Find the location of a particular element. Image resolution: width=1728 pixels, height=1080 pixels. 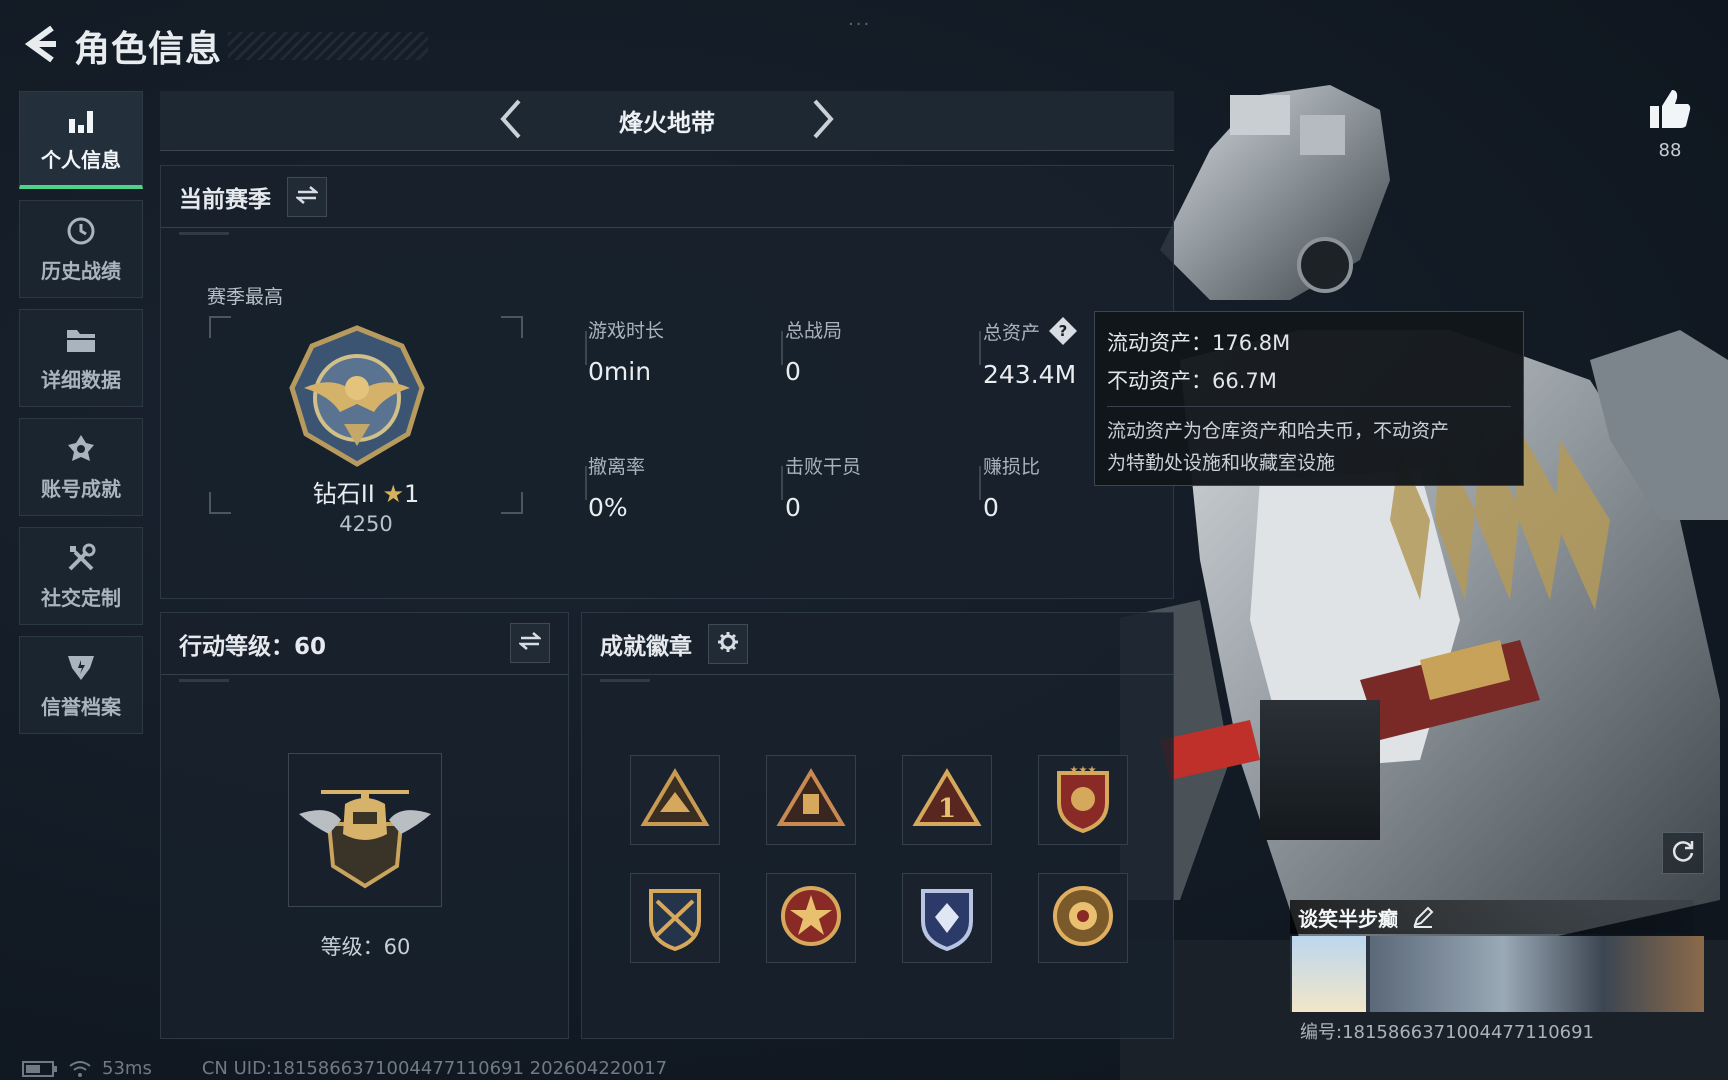

rank-frame: 钻石II ★1 4250 is located at coordinates (366, 426).